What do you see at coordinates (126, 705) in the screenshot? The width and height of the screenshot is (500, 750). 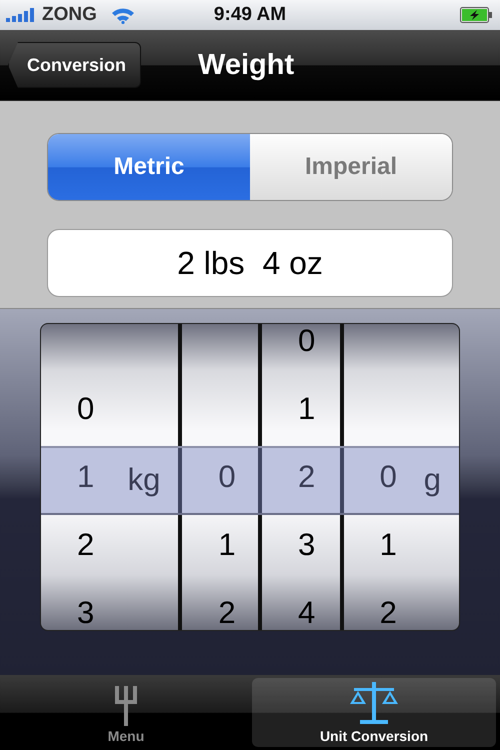 I see `trident-icon` at bounding box center [126, 705].